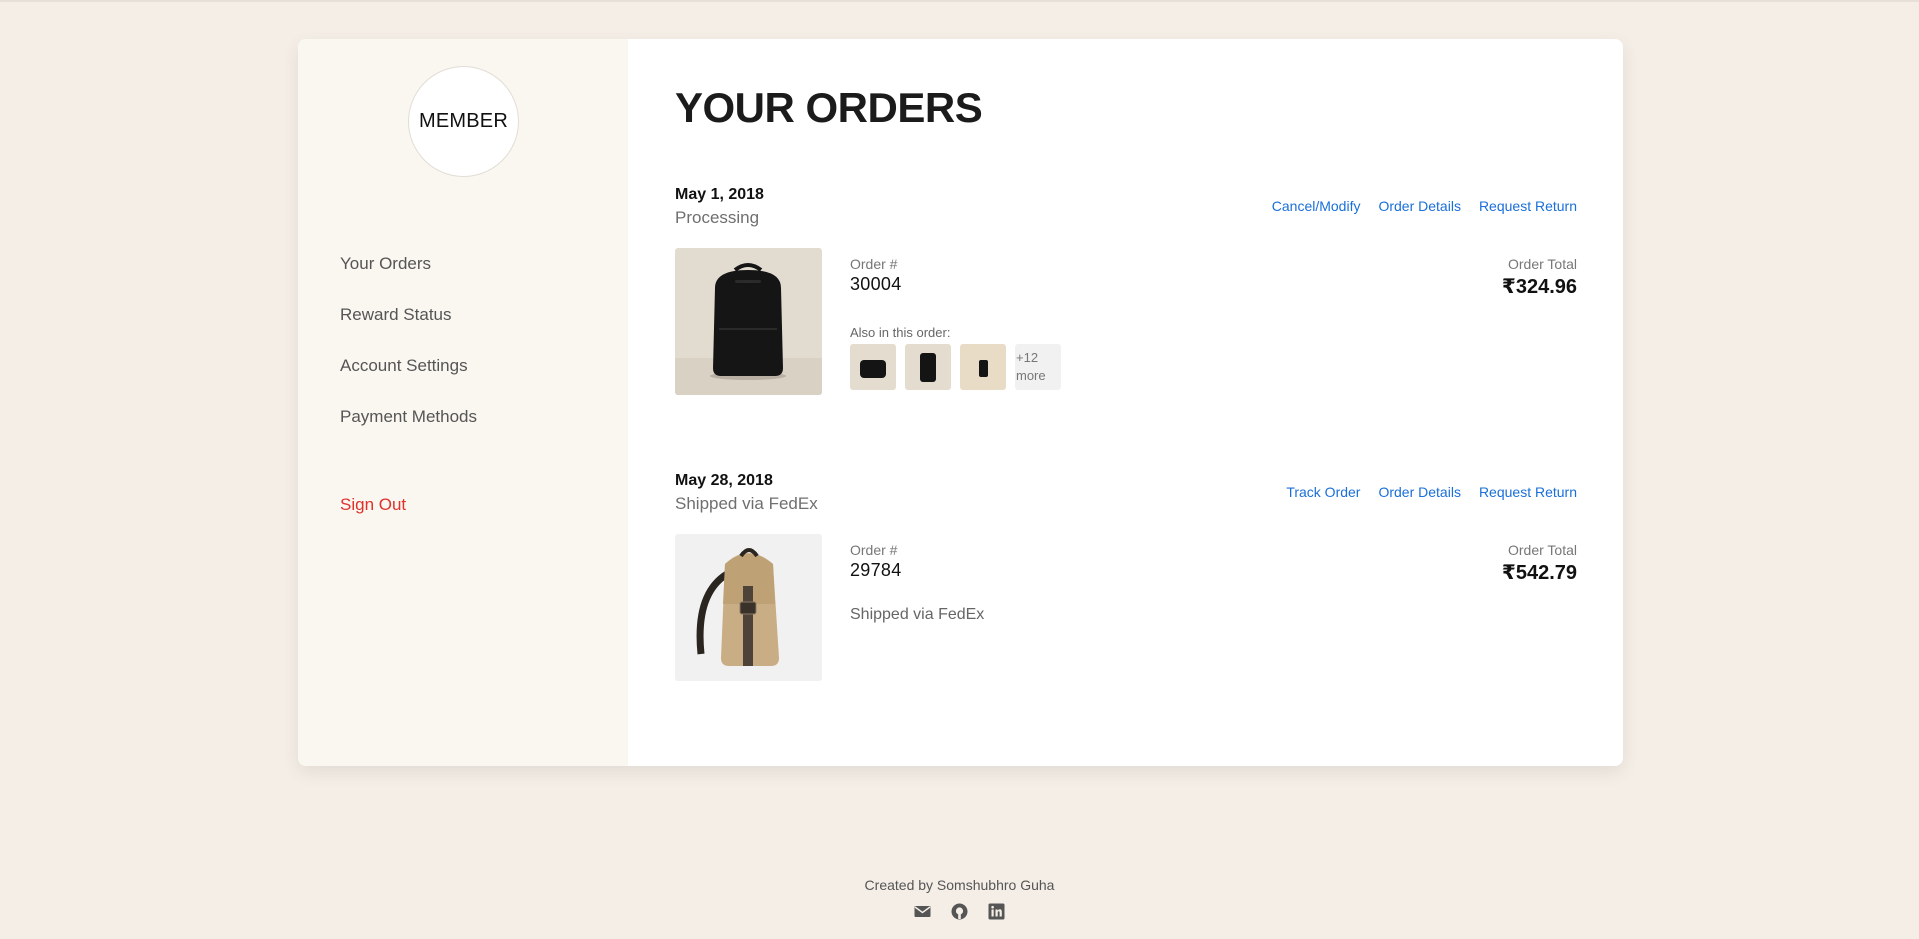 The height and width of the screenshot is (939, 1919). Describe the element at coordinates (996, 911) in the screenshot. I see `linkedin-icon` at that location.